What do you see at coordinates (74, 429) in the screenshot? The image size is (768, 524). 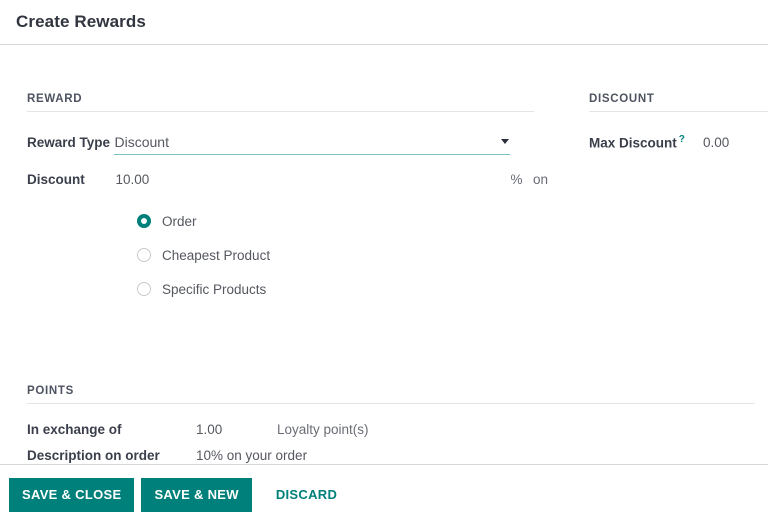 I see `in-exchange-of-label: In exchange of` at bounding box center [74, 429].